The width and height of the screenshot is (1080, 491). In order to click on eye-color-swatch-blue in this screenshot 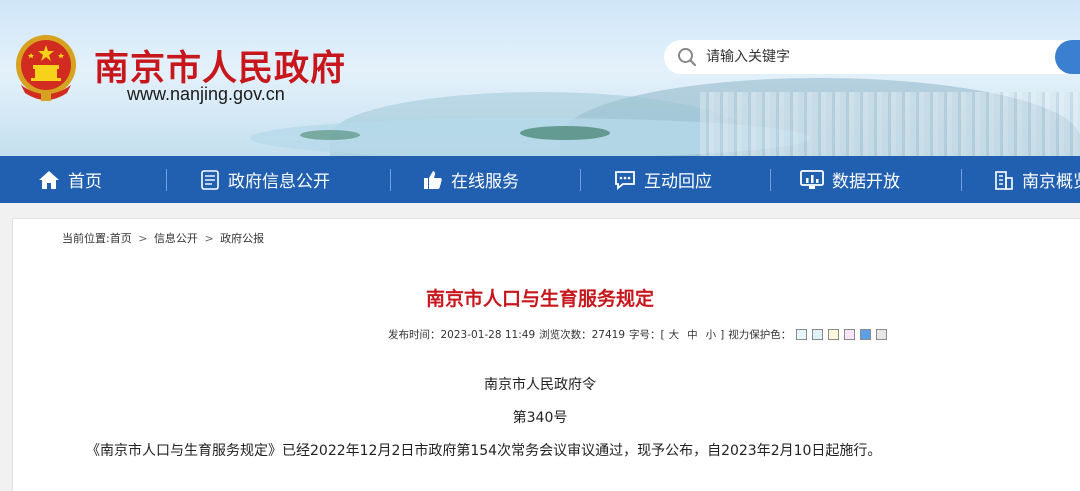, I will do `click(866, 334)`.